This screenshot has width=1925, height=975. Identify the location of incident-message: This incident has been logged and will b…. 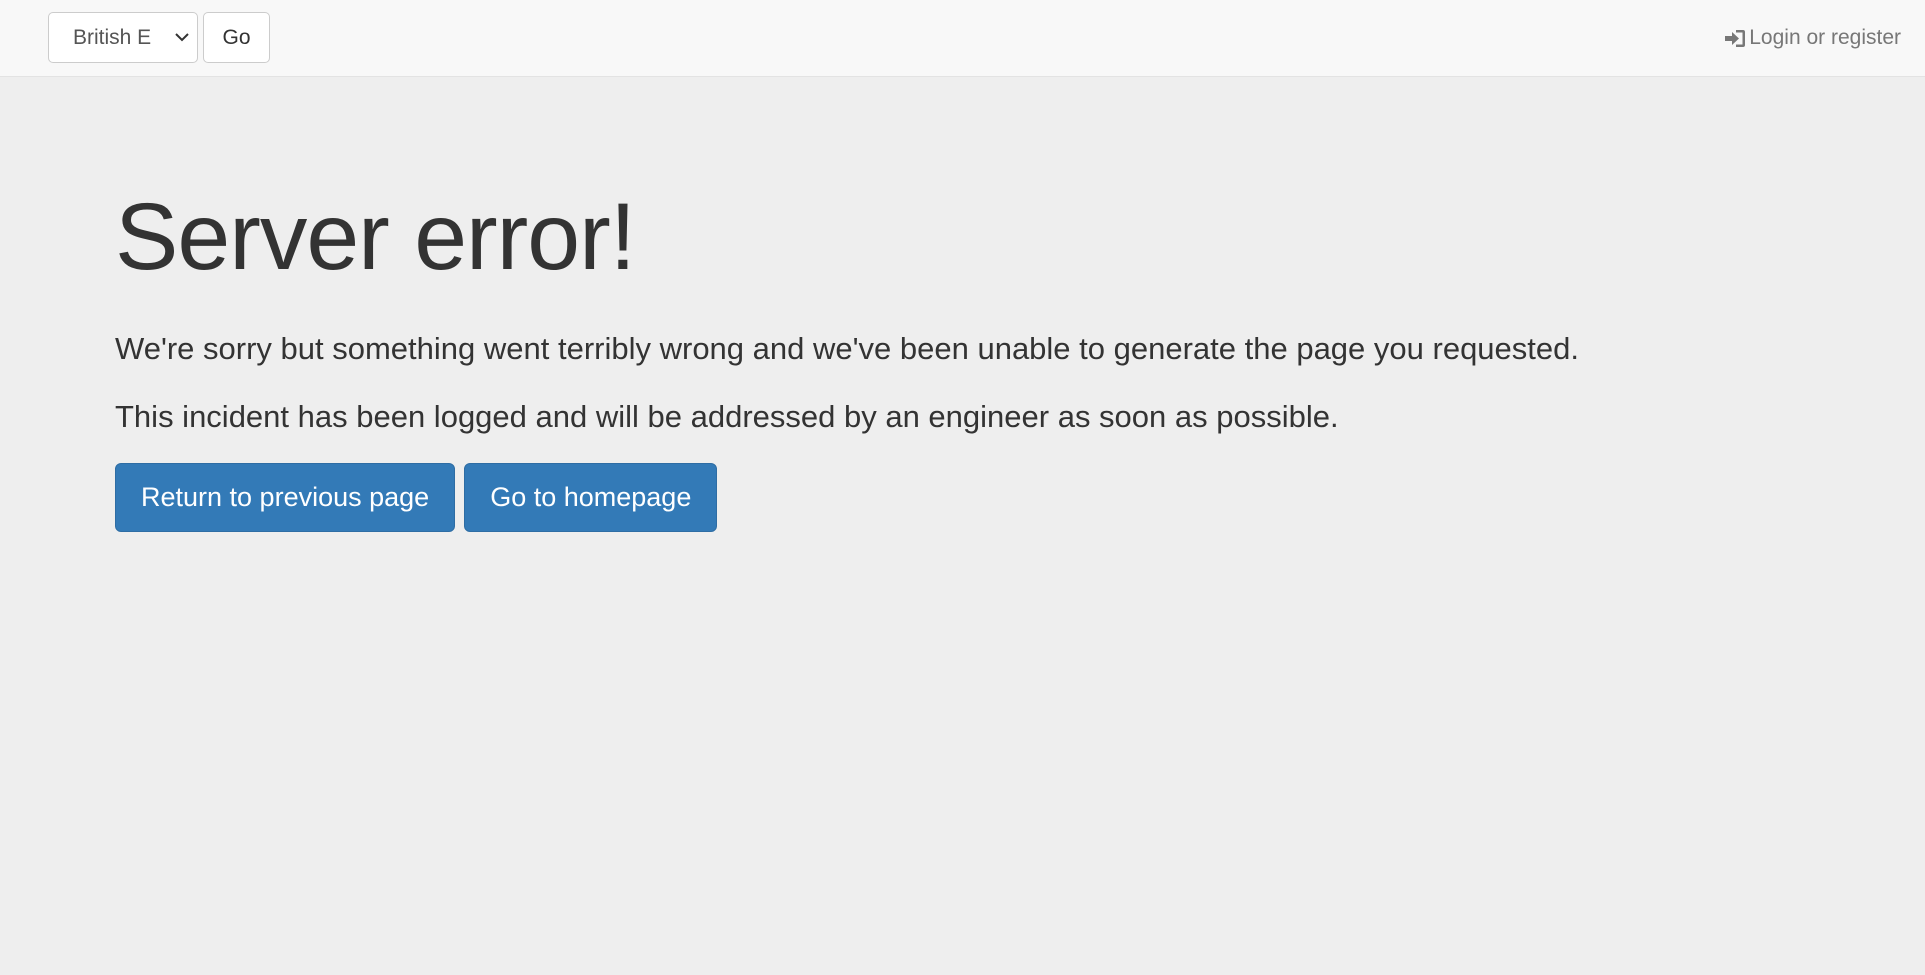
(727, 416).